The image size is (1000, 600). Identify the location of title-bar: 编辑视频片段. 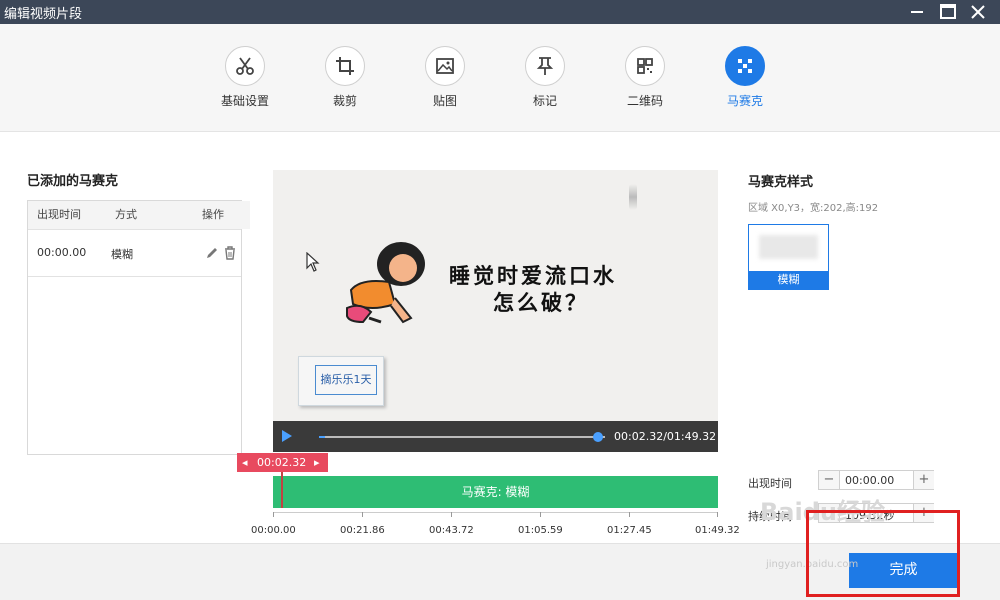
(500, 12).